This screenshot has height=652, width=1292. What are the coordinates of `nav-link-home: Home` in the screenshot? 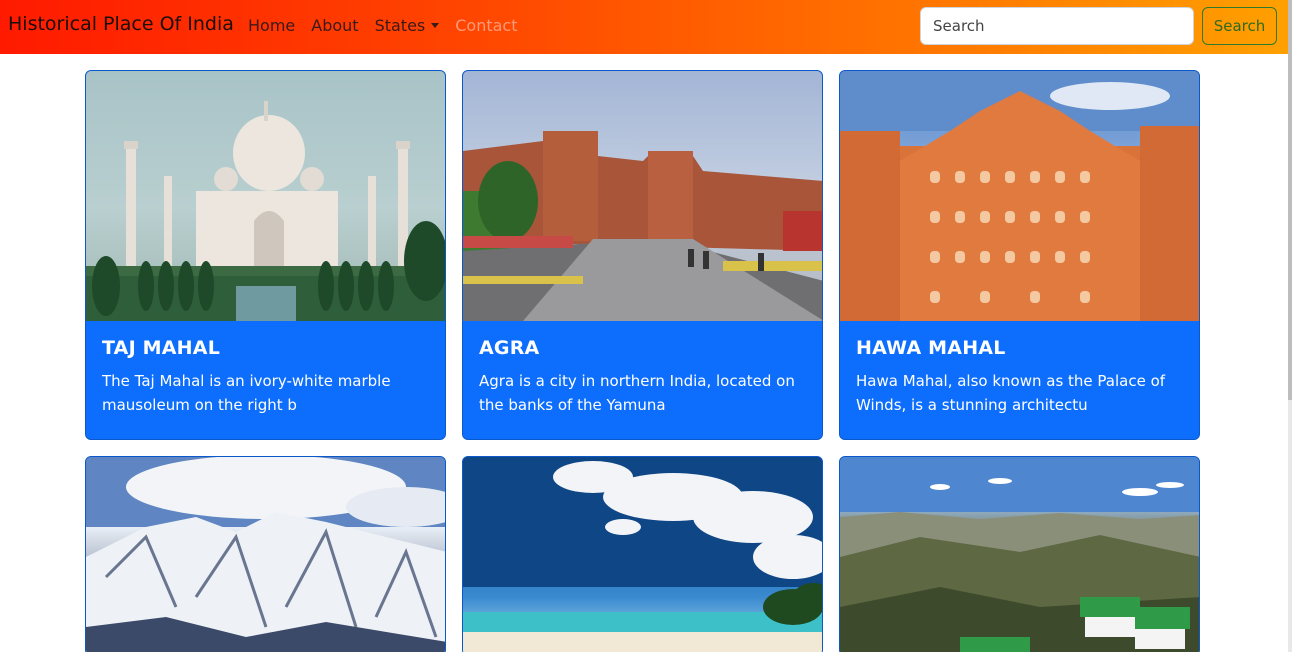 It's located at (271, 25).